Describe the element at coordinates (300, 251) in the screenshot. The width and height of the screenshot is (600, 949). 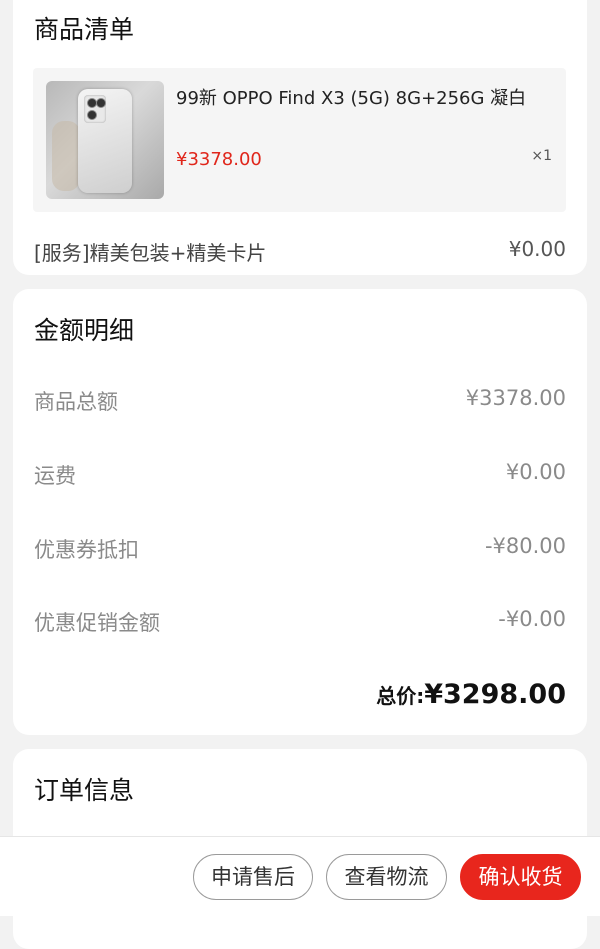
I see `service-row: [服务]精美包装+精美卡片 ¥0.00` at that location.